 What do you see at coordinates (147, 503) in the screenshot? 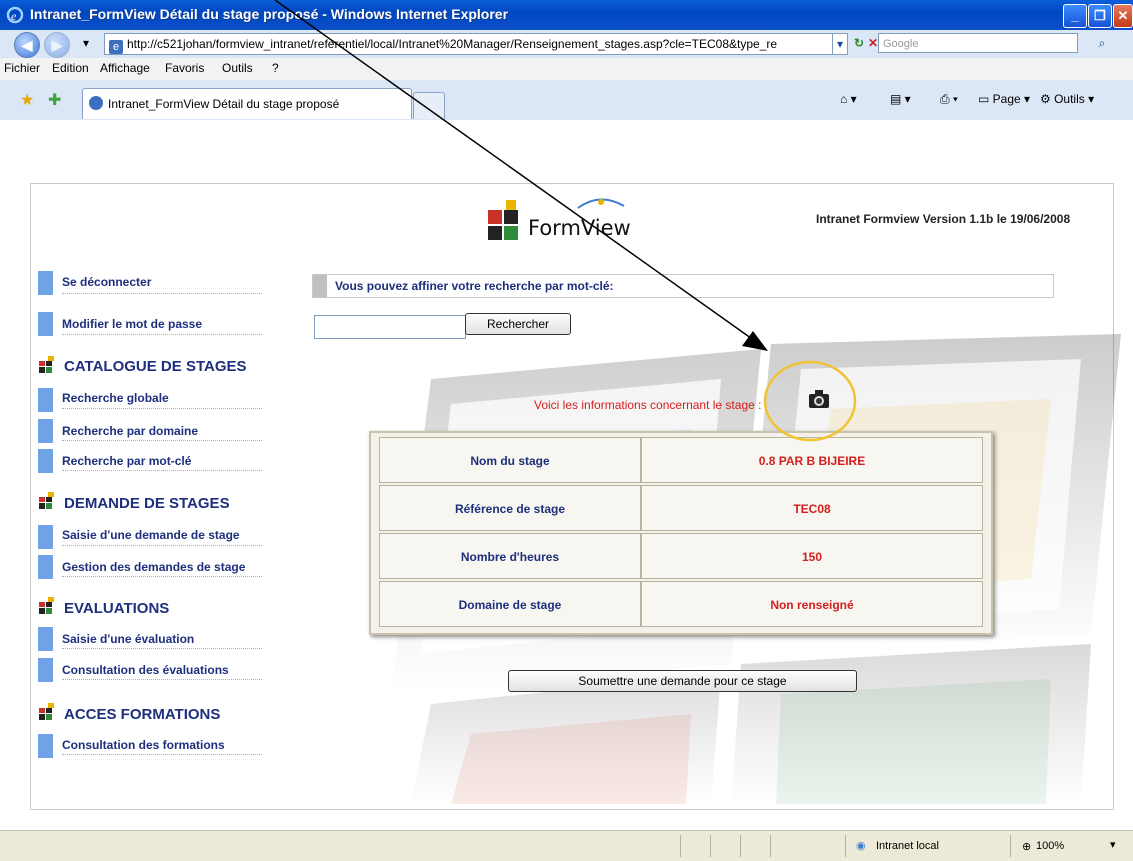
I see `section-title-demande: DEMANDE DE STAGES` at bounding box center [147, 503].